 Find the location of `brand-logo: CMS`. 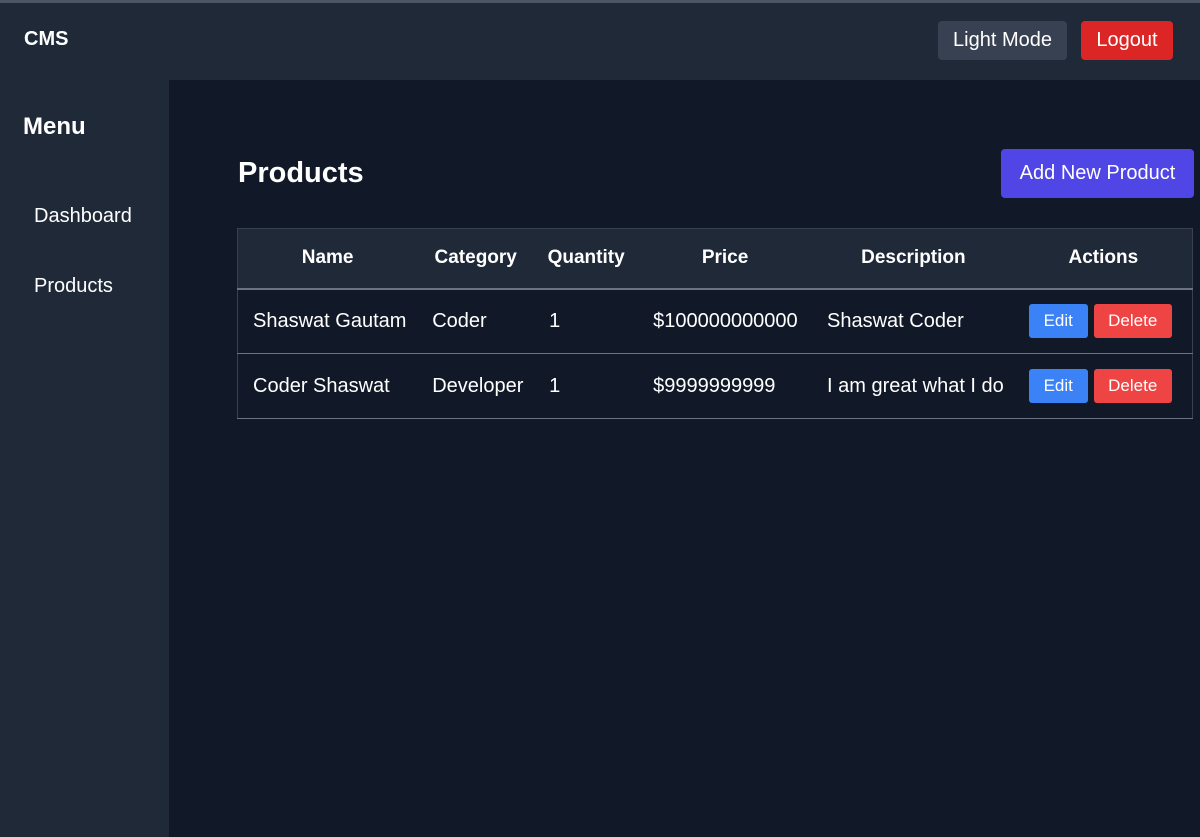

brand-logo: CMS is located at coordinates (46, 39).